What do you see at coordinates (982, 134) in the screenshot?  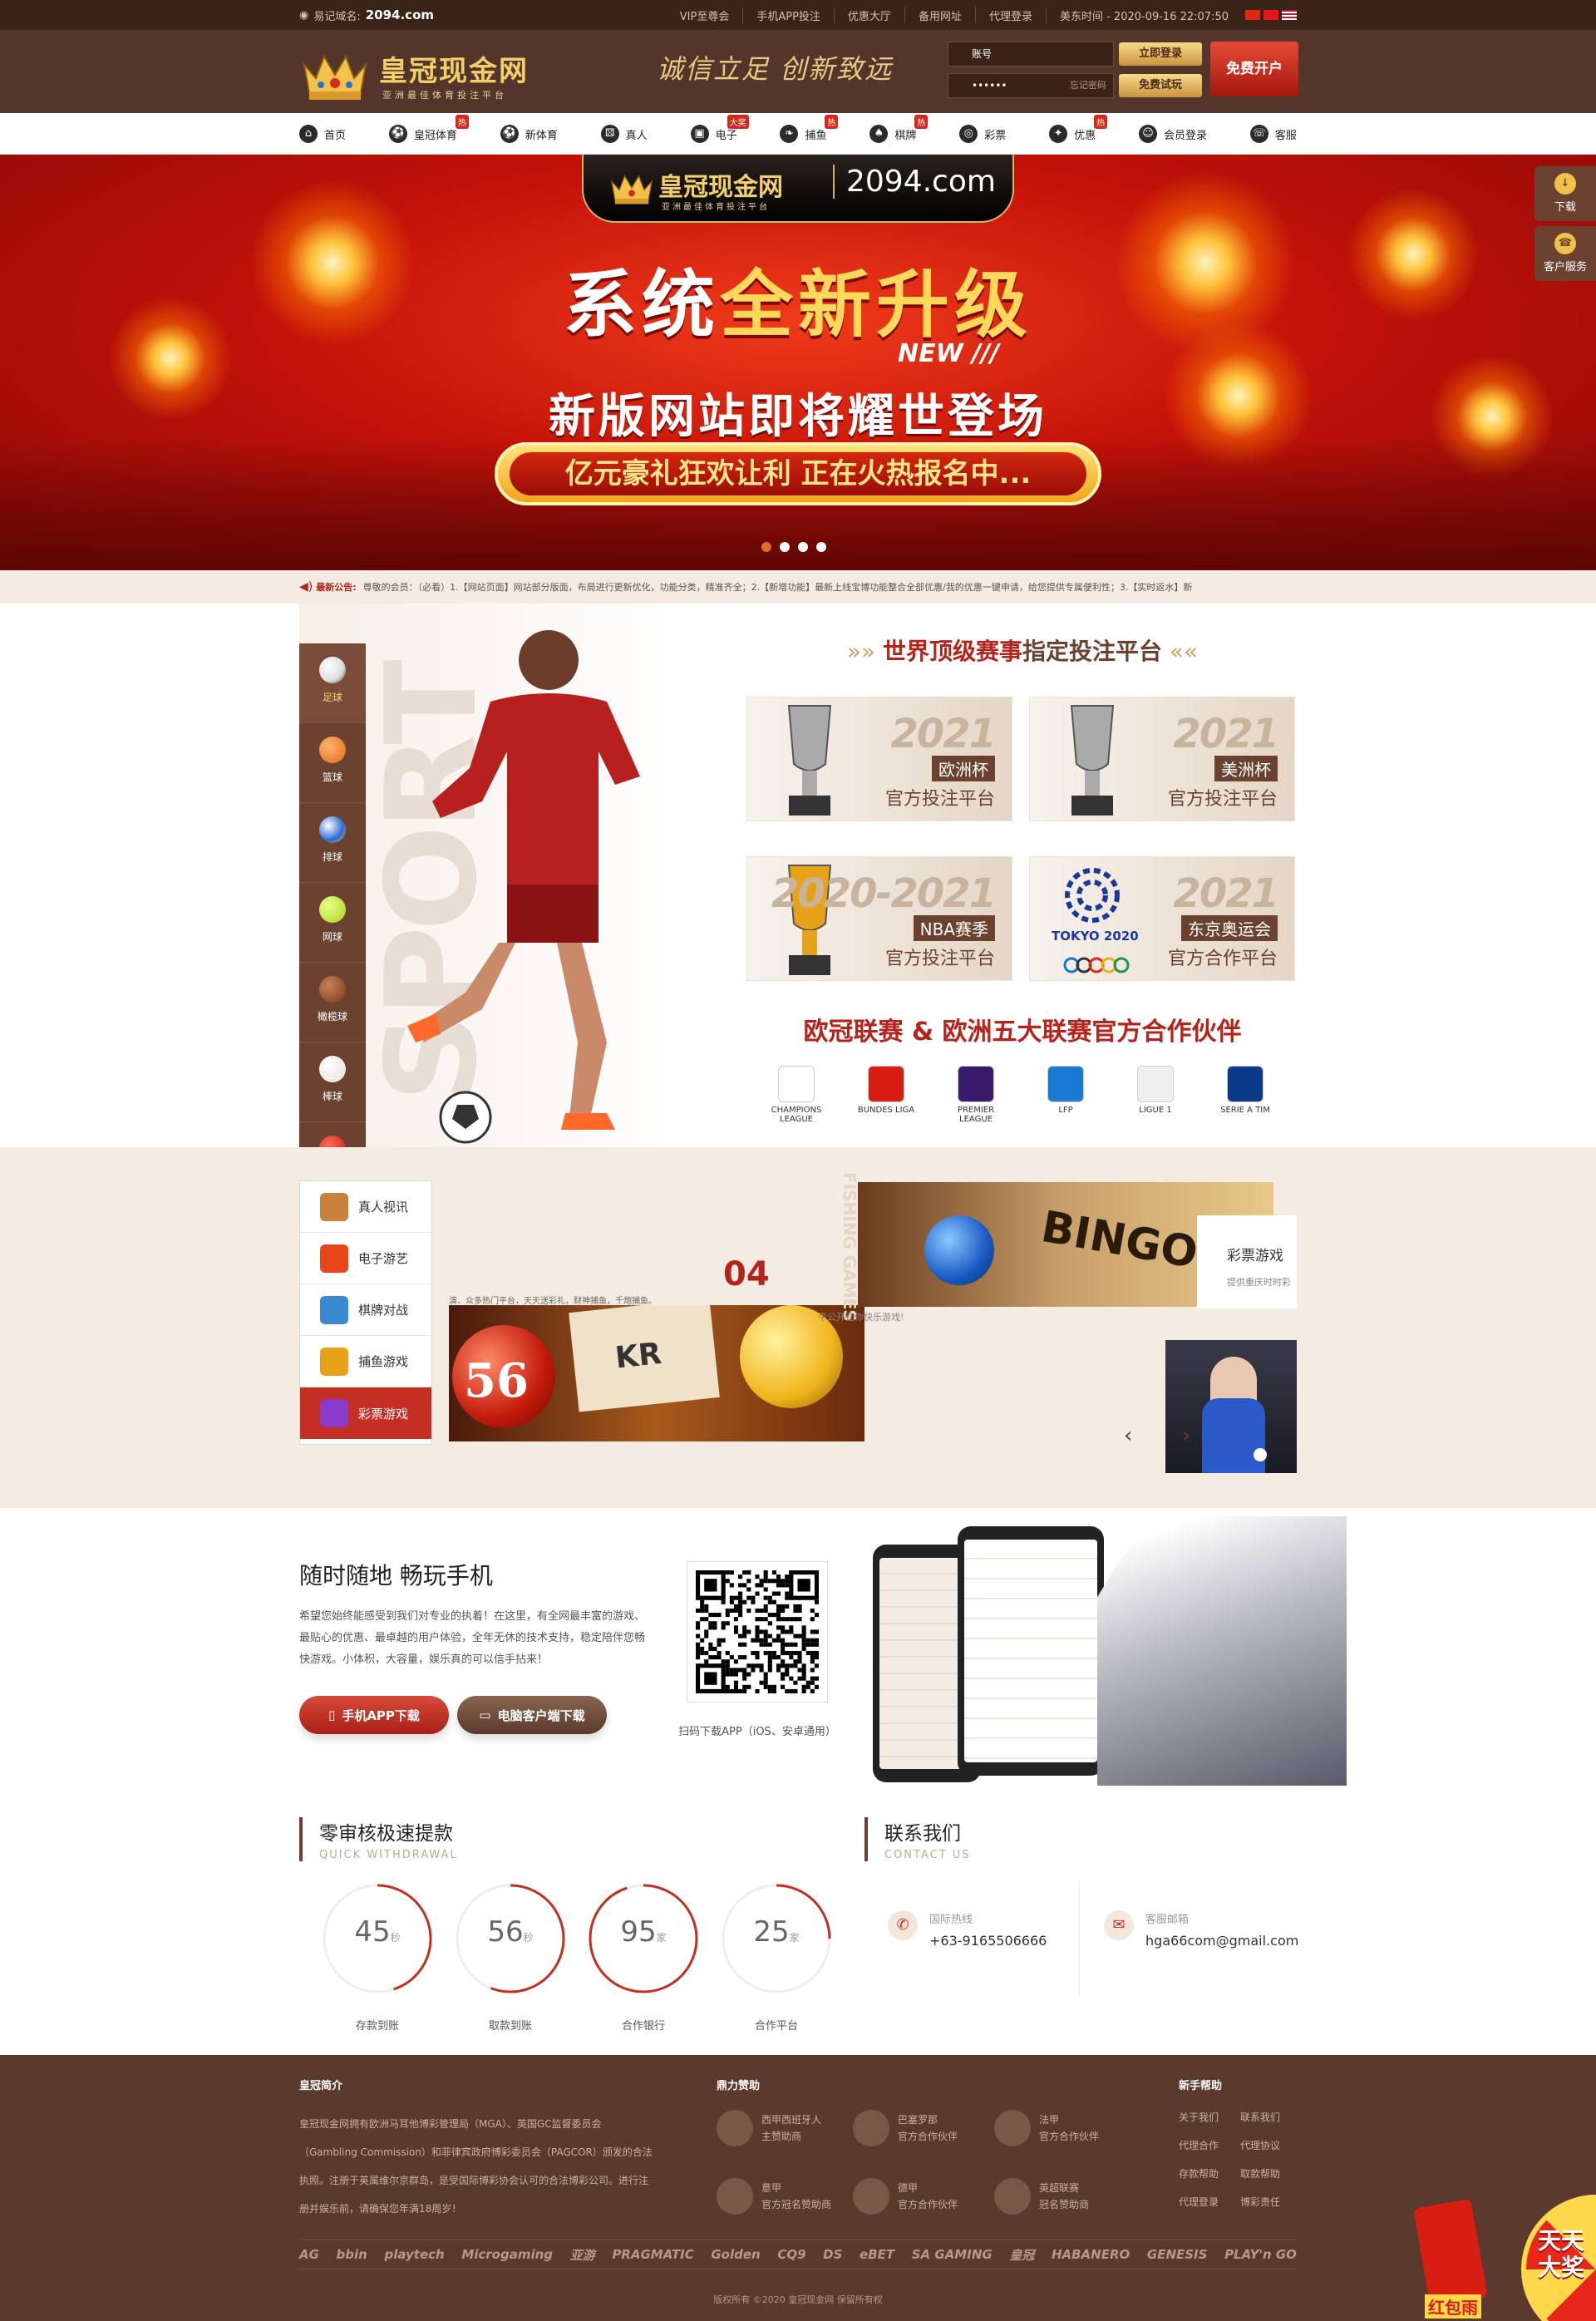 I see `nav-item-7: ◎ 彩票` at bounding box center [982, 134].